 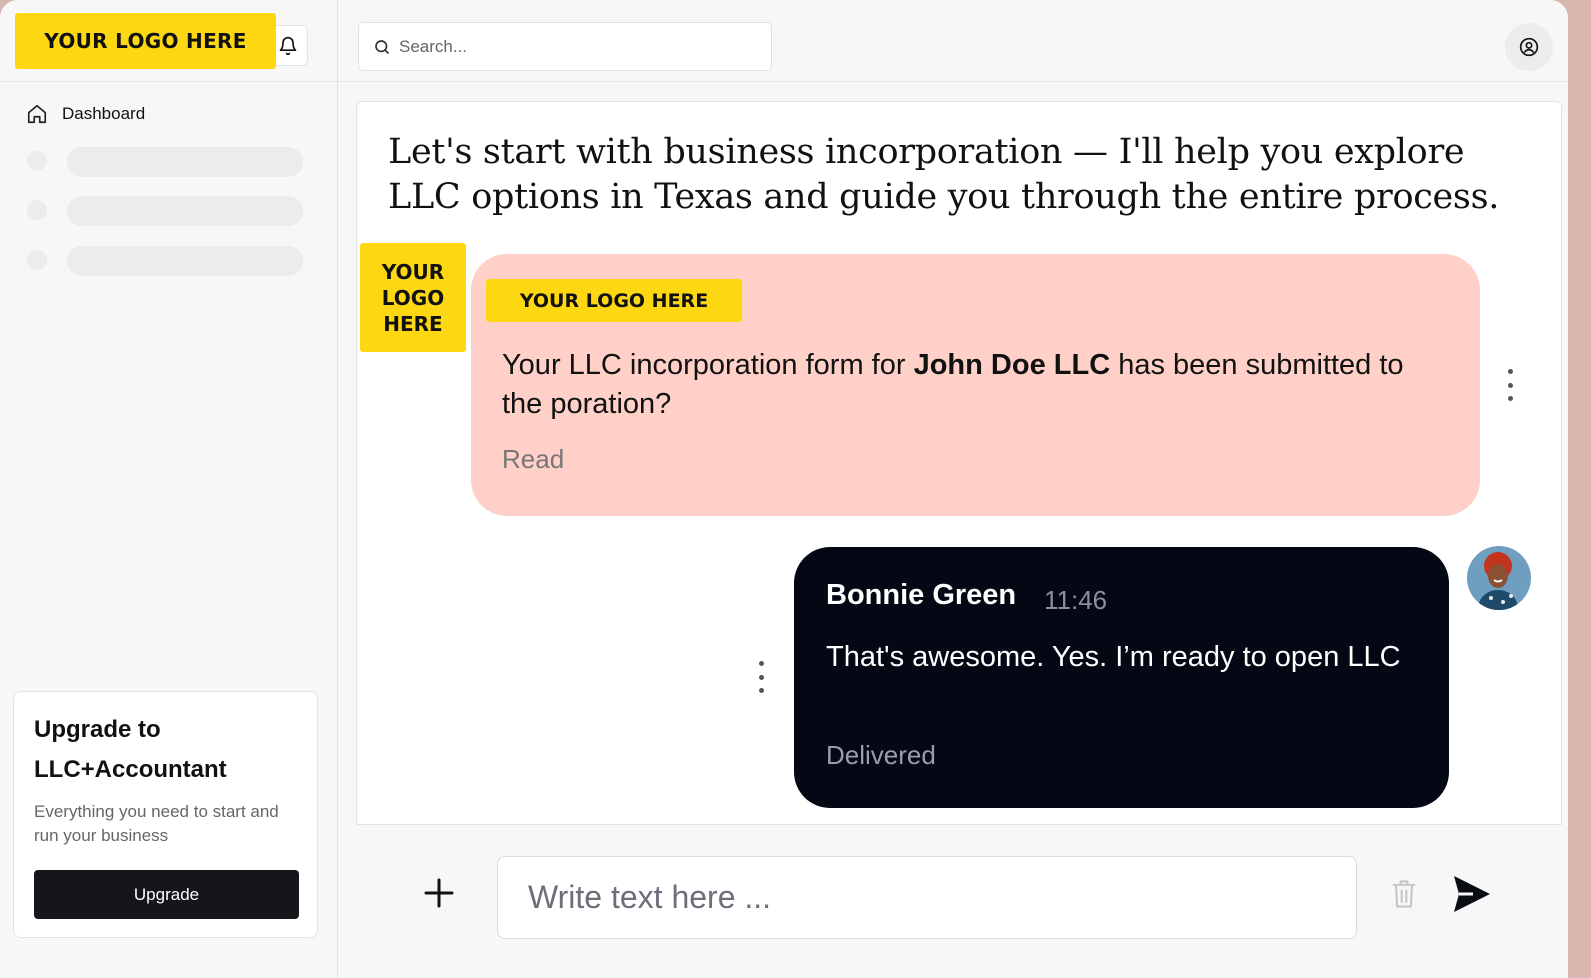 I want to click on search-input, so click(x=579, y=46).